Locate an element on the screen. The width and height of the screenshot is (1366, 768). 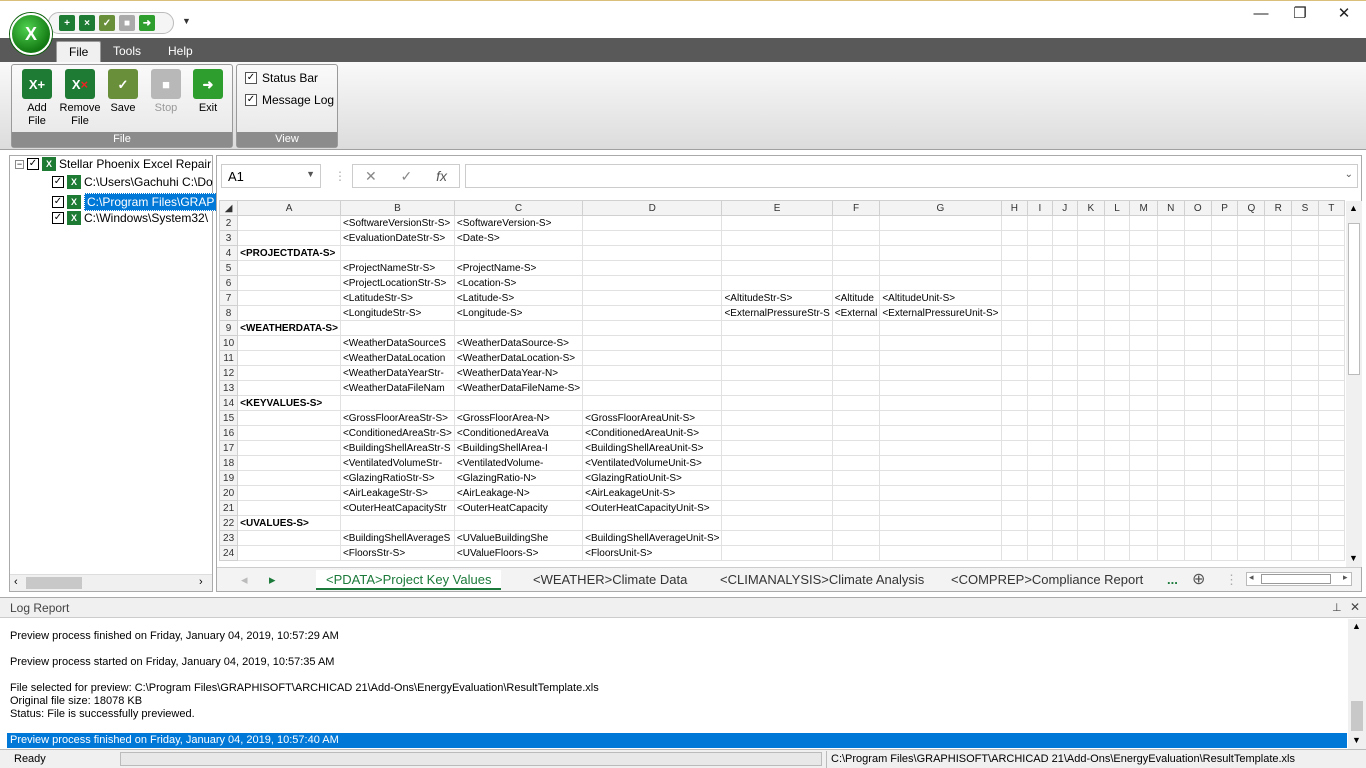
chevron-down-icon: ⌄ is located at coordinates (1349, 174).